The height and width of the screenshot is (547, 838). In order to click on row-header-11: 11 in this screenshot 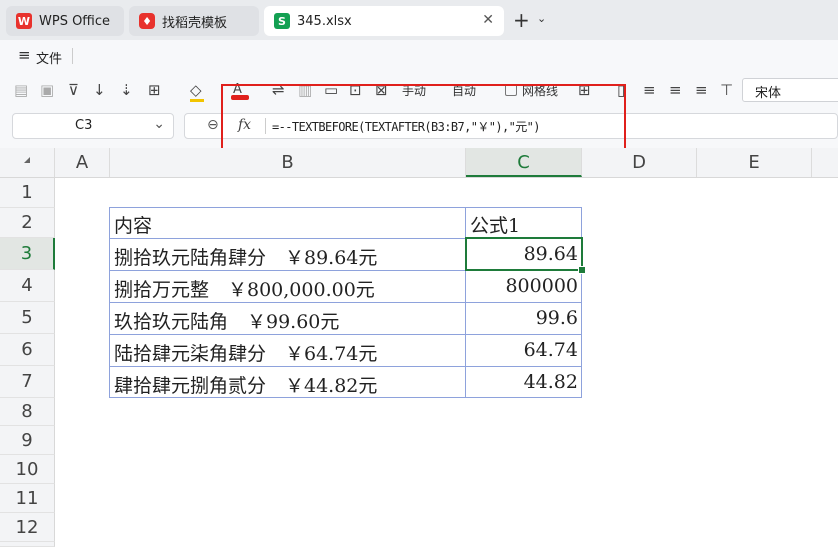, I will do `click(27, 498)`.